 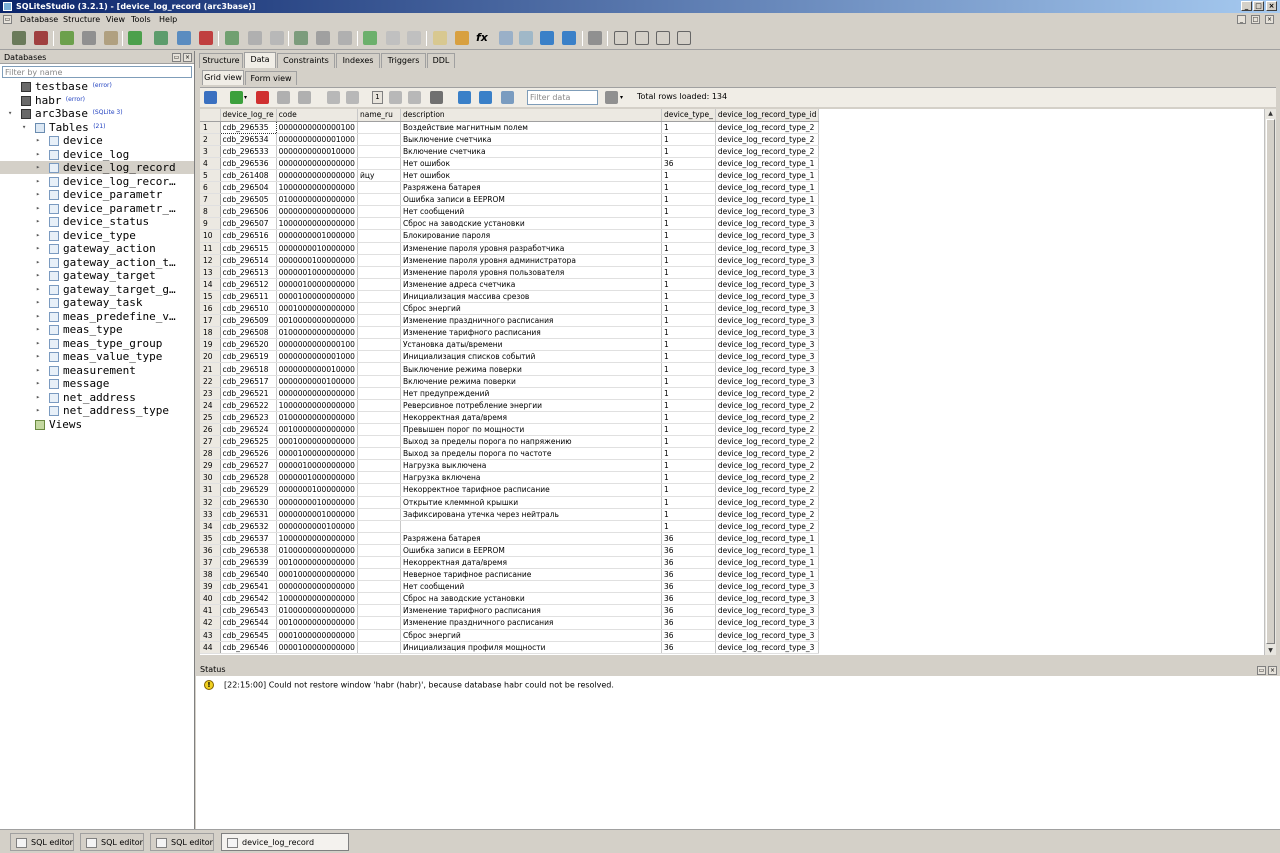 What do you see at coordinates (210, 442) in the screenshot?
I see `row-number: 27` at bounding box center [210, 442].